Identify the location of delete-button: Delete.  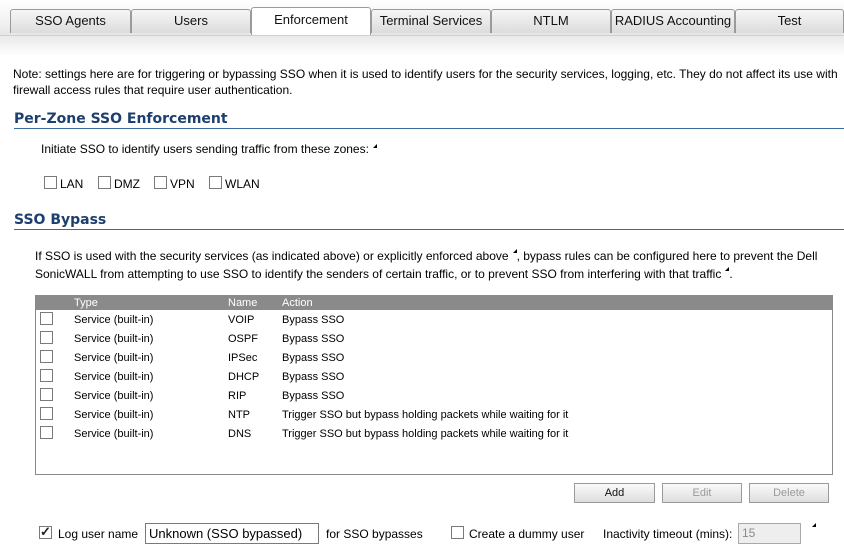
(789, 493).